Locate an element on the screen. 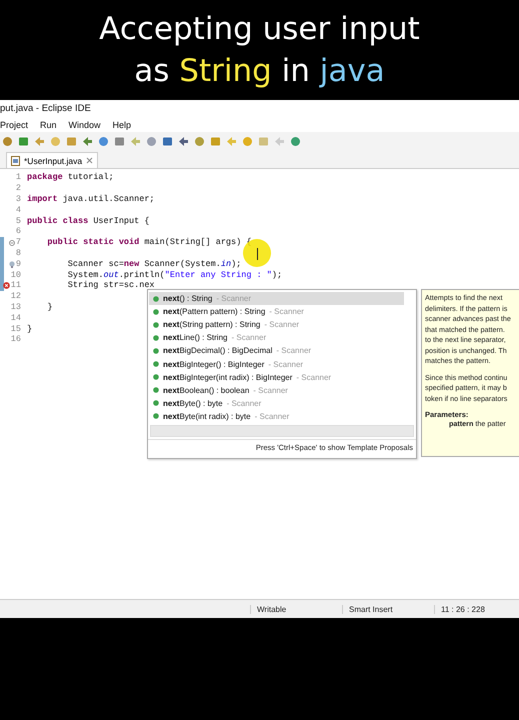 This screenshot has height=720, width=519. line-number: 5 is located at coordinates (18, 221).